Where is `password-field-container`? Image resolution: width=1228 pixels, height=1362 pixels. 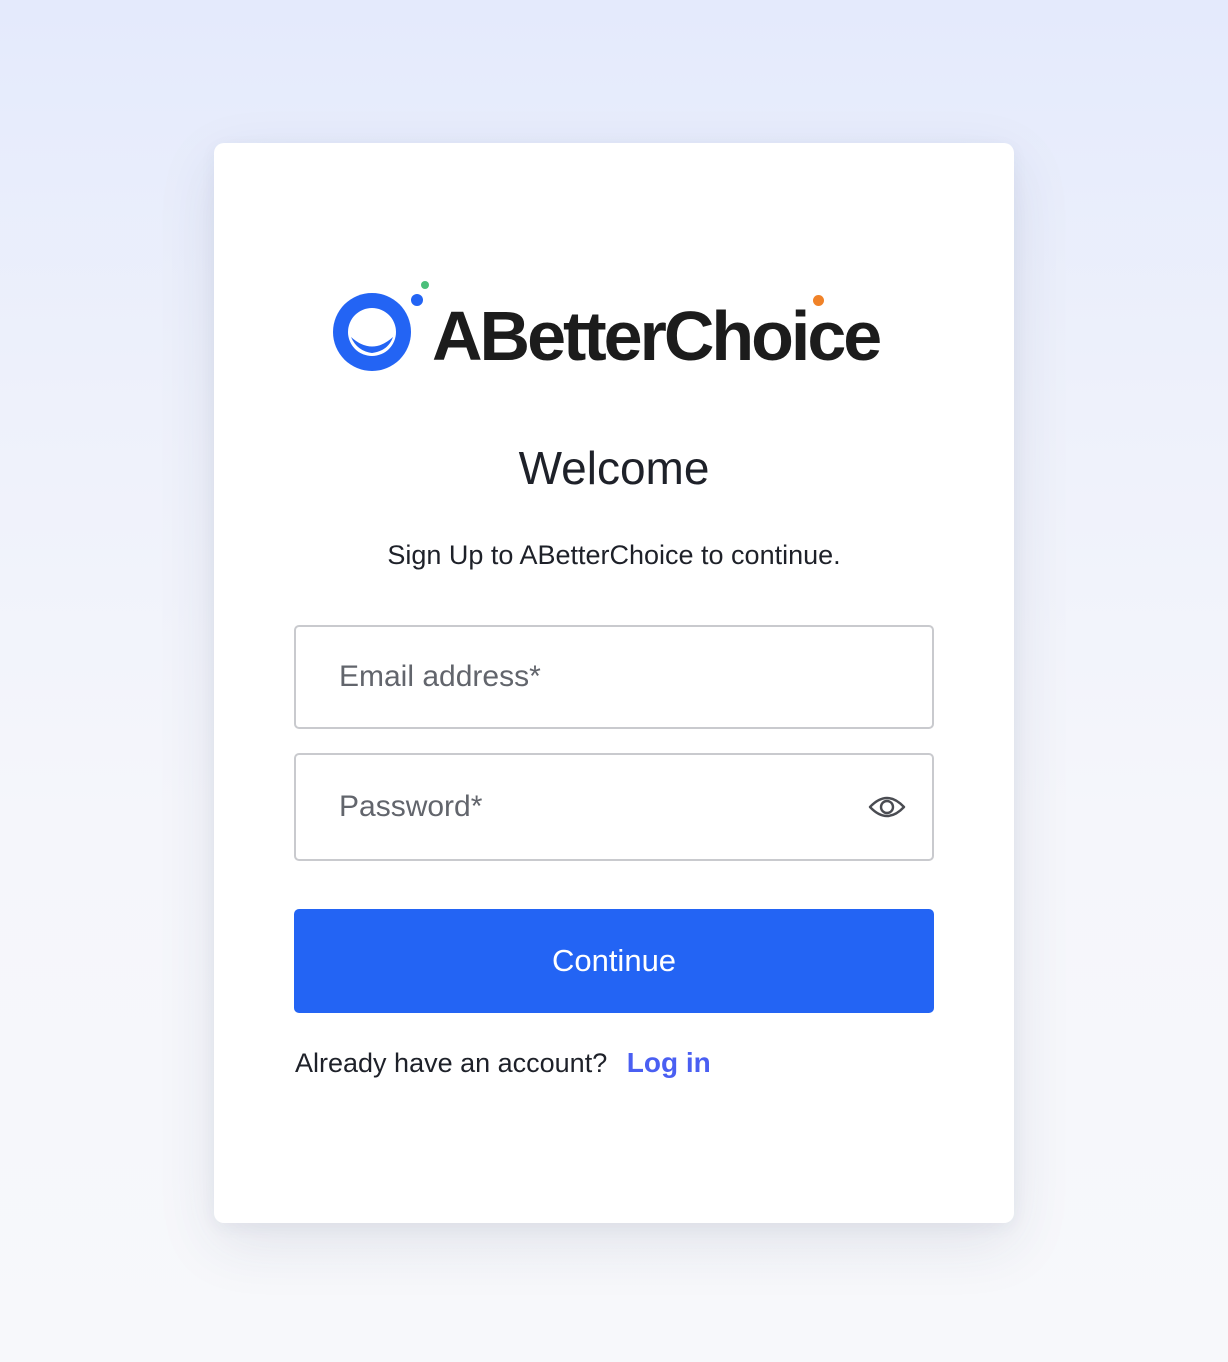
password-field-container is located at coordinates (614, 807).